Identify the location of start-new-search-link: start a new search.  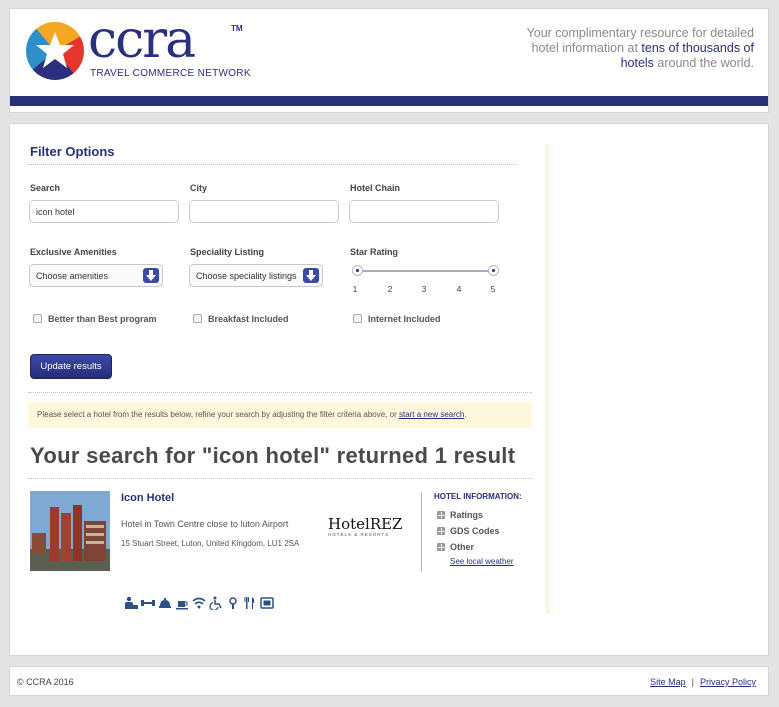
(431, 414).